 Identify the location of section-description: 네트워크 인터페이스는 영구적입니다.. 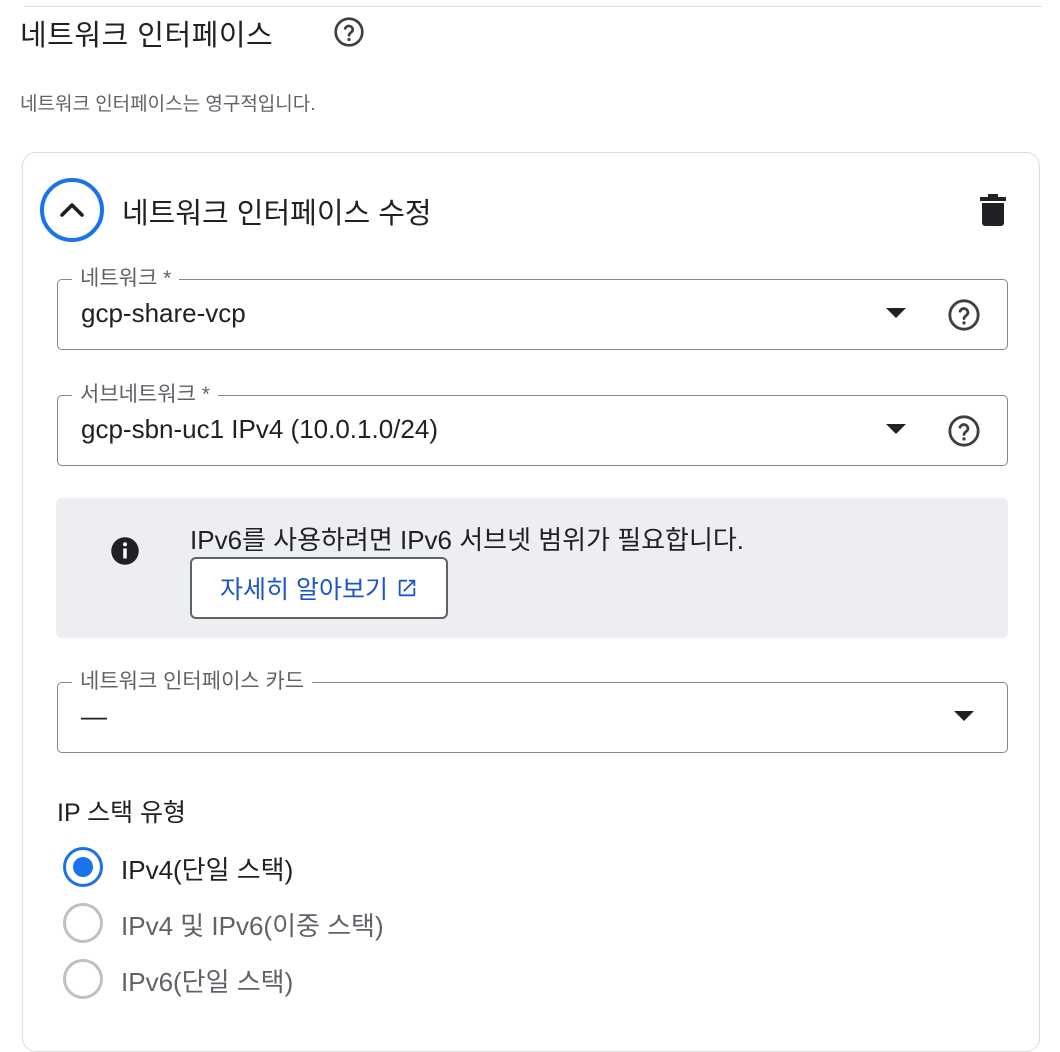
(168, 104).